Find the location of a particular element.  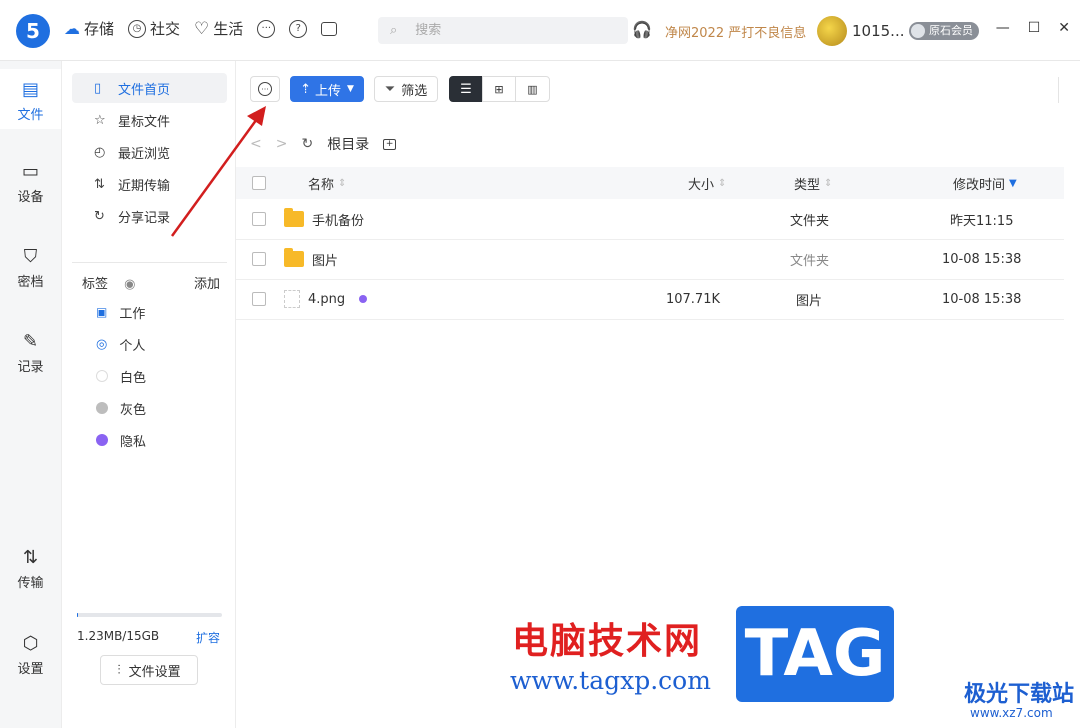

list-icon: ☰ is located at coordinates (466, 89).